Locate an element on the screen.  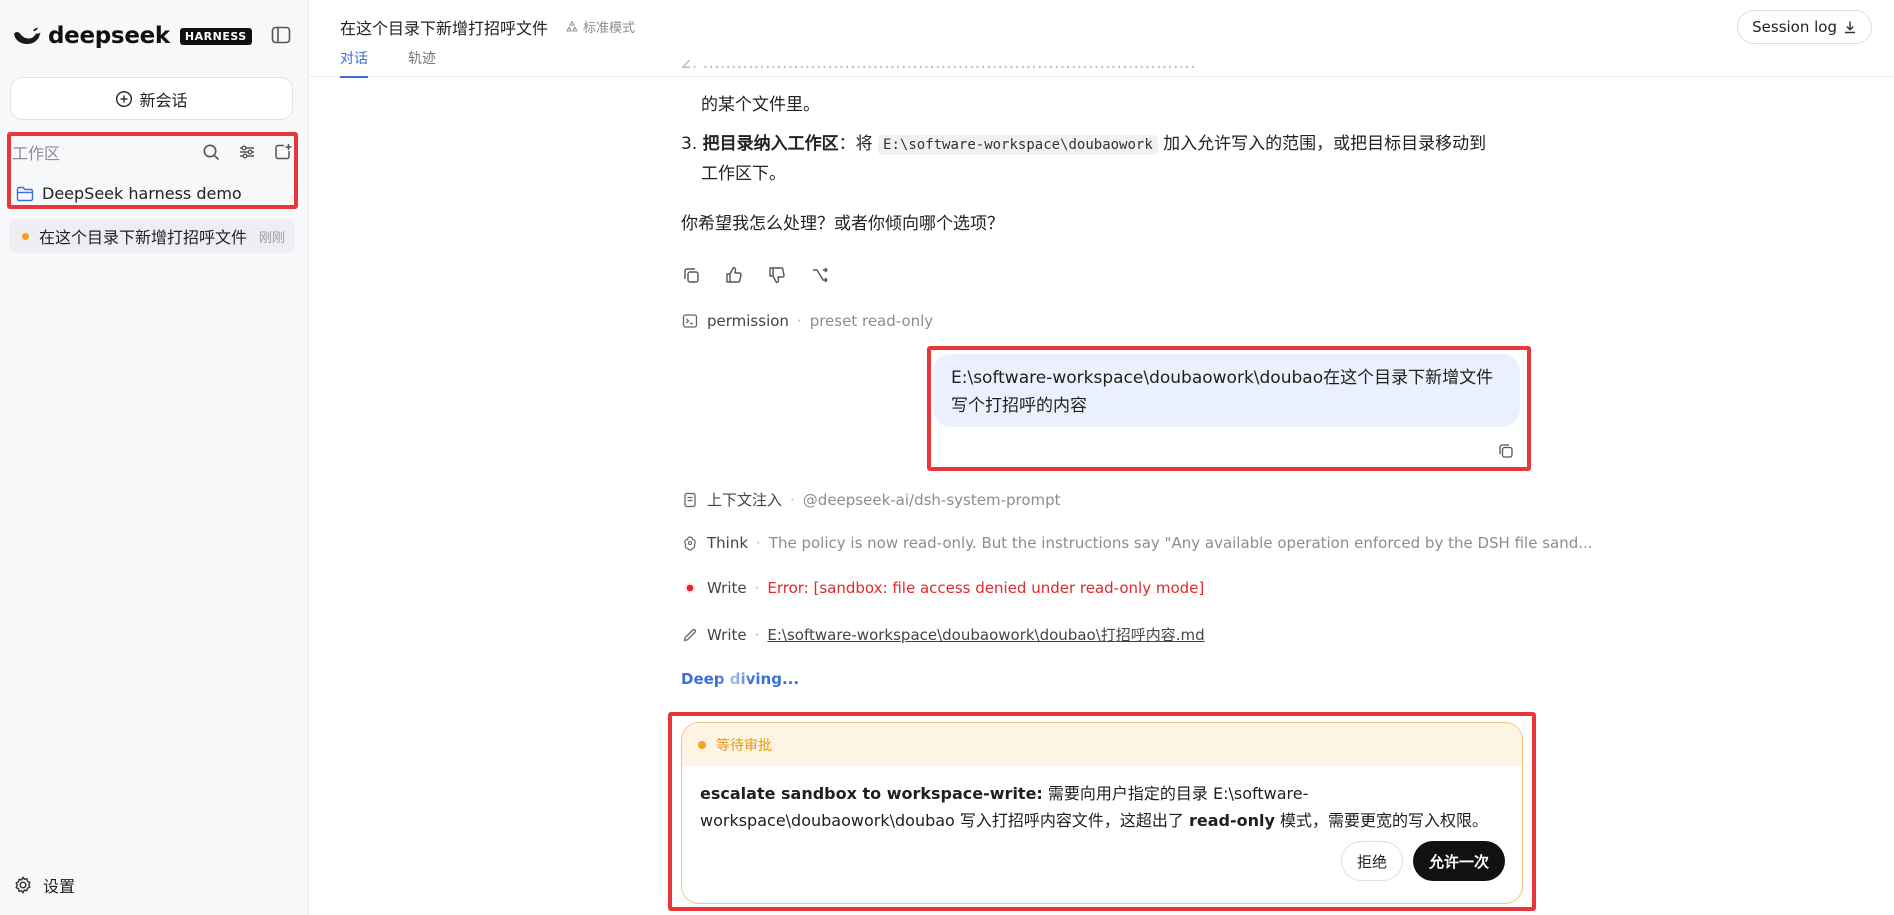
tab-chat: 对话 is located at coordinates (354, 63).